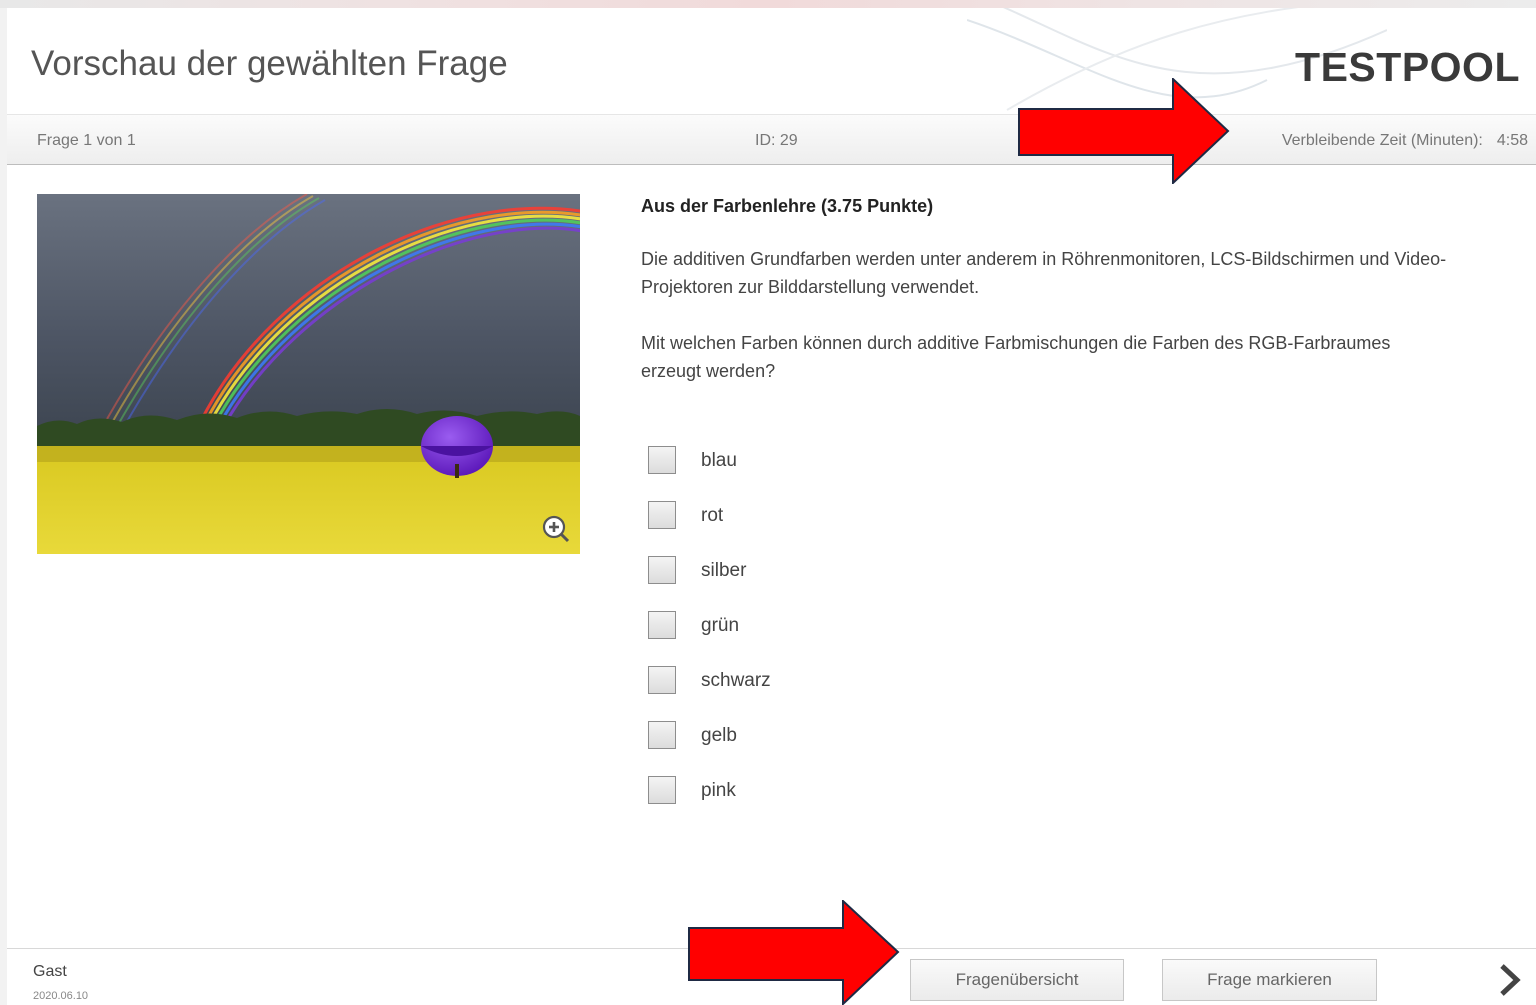 The height and width of the screenshot is (1005, 1536). What do you see at coordinates (86, 140) in the screenshot?
I see `question-counter: Frage 1 von 1` at bounding box center [86, 140].